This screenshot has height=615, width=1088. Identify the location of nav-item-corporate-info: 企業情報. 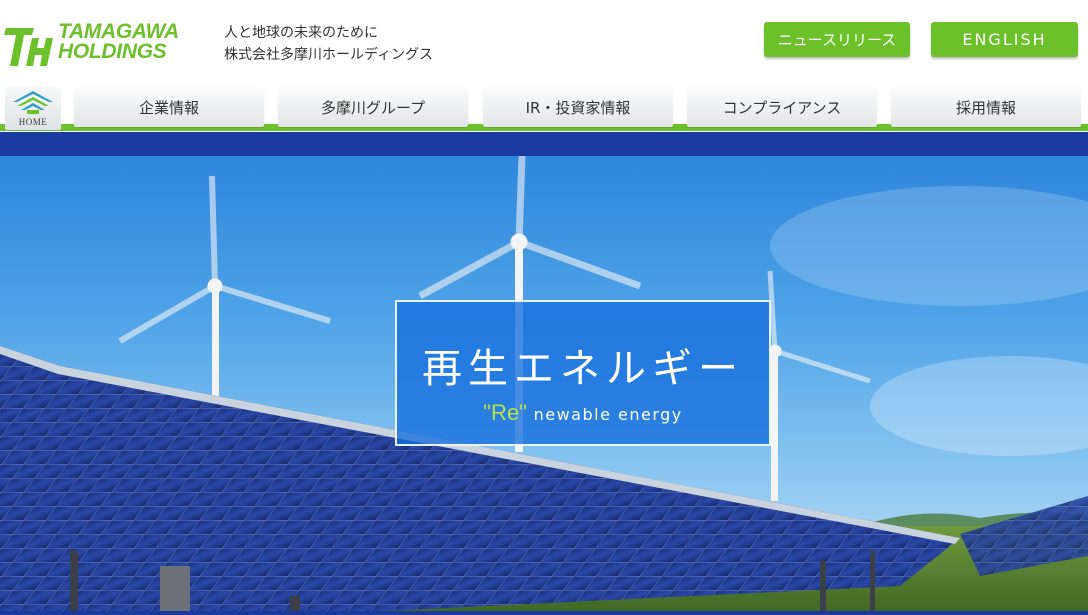
(169, 107).